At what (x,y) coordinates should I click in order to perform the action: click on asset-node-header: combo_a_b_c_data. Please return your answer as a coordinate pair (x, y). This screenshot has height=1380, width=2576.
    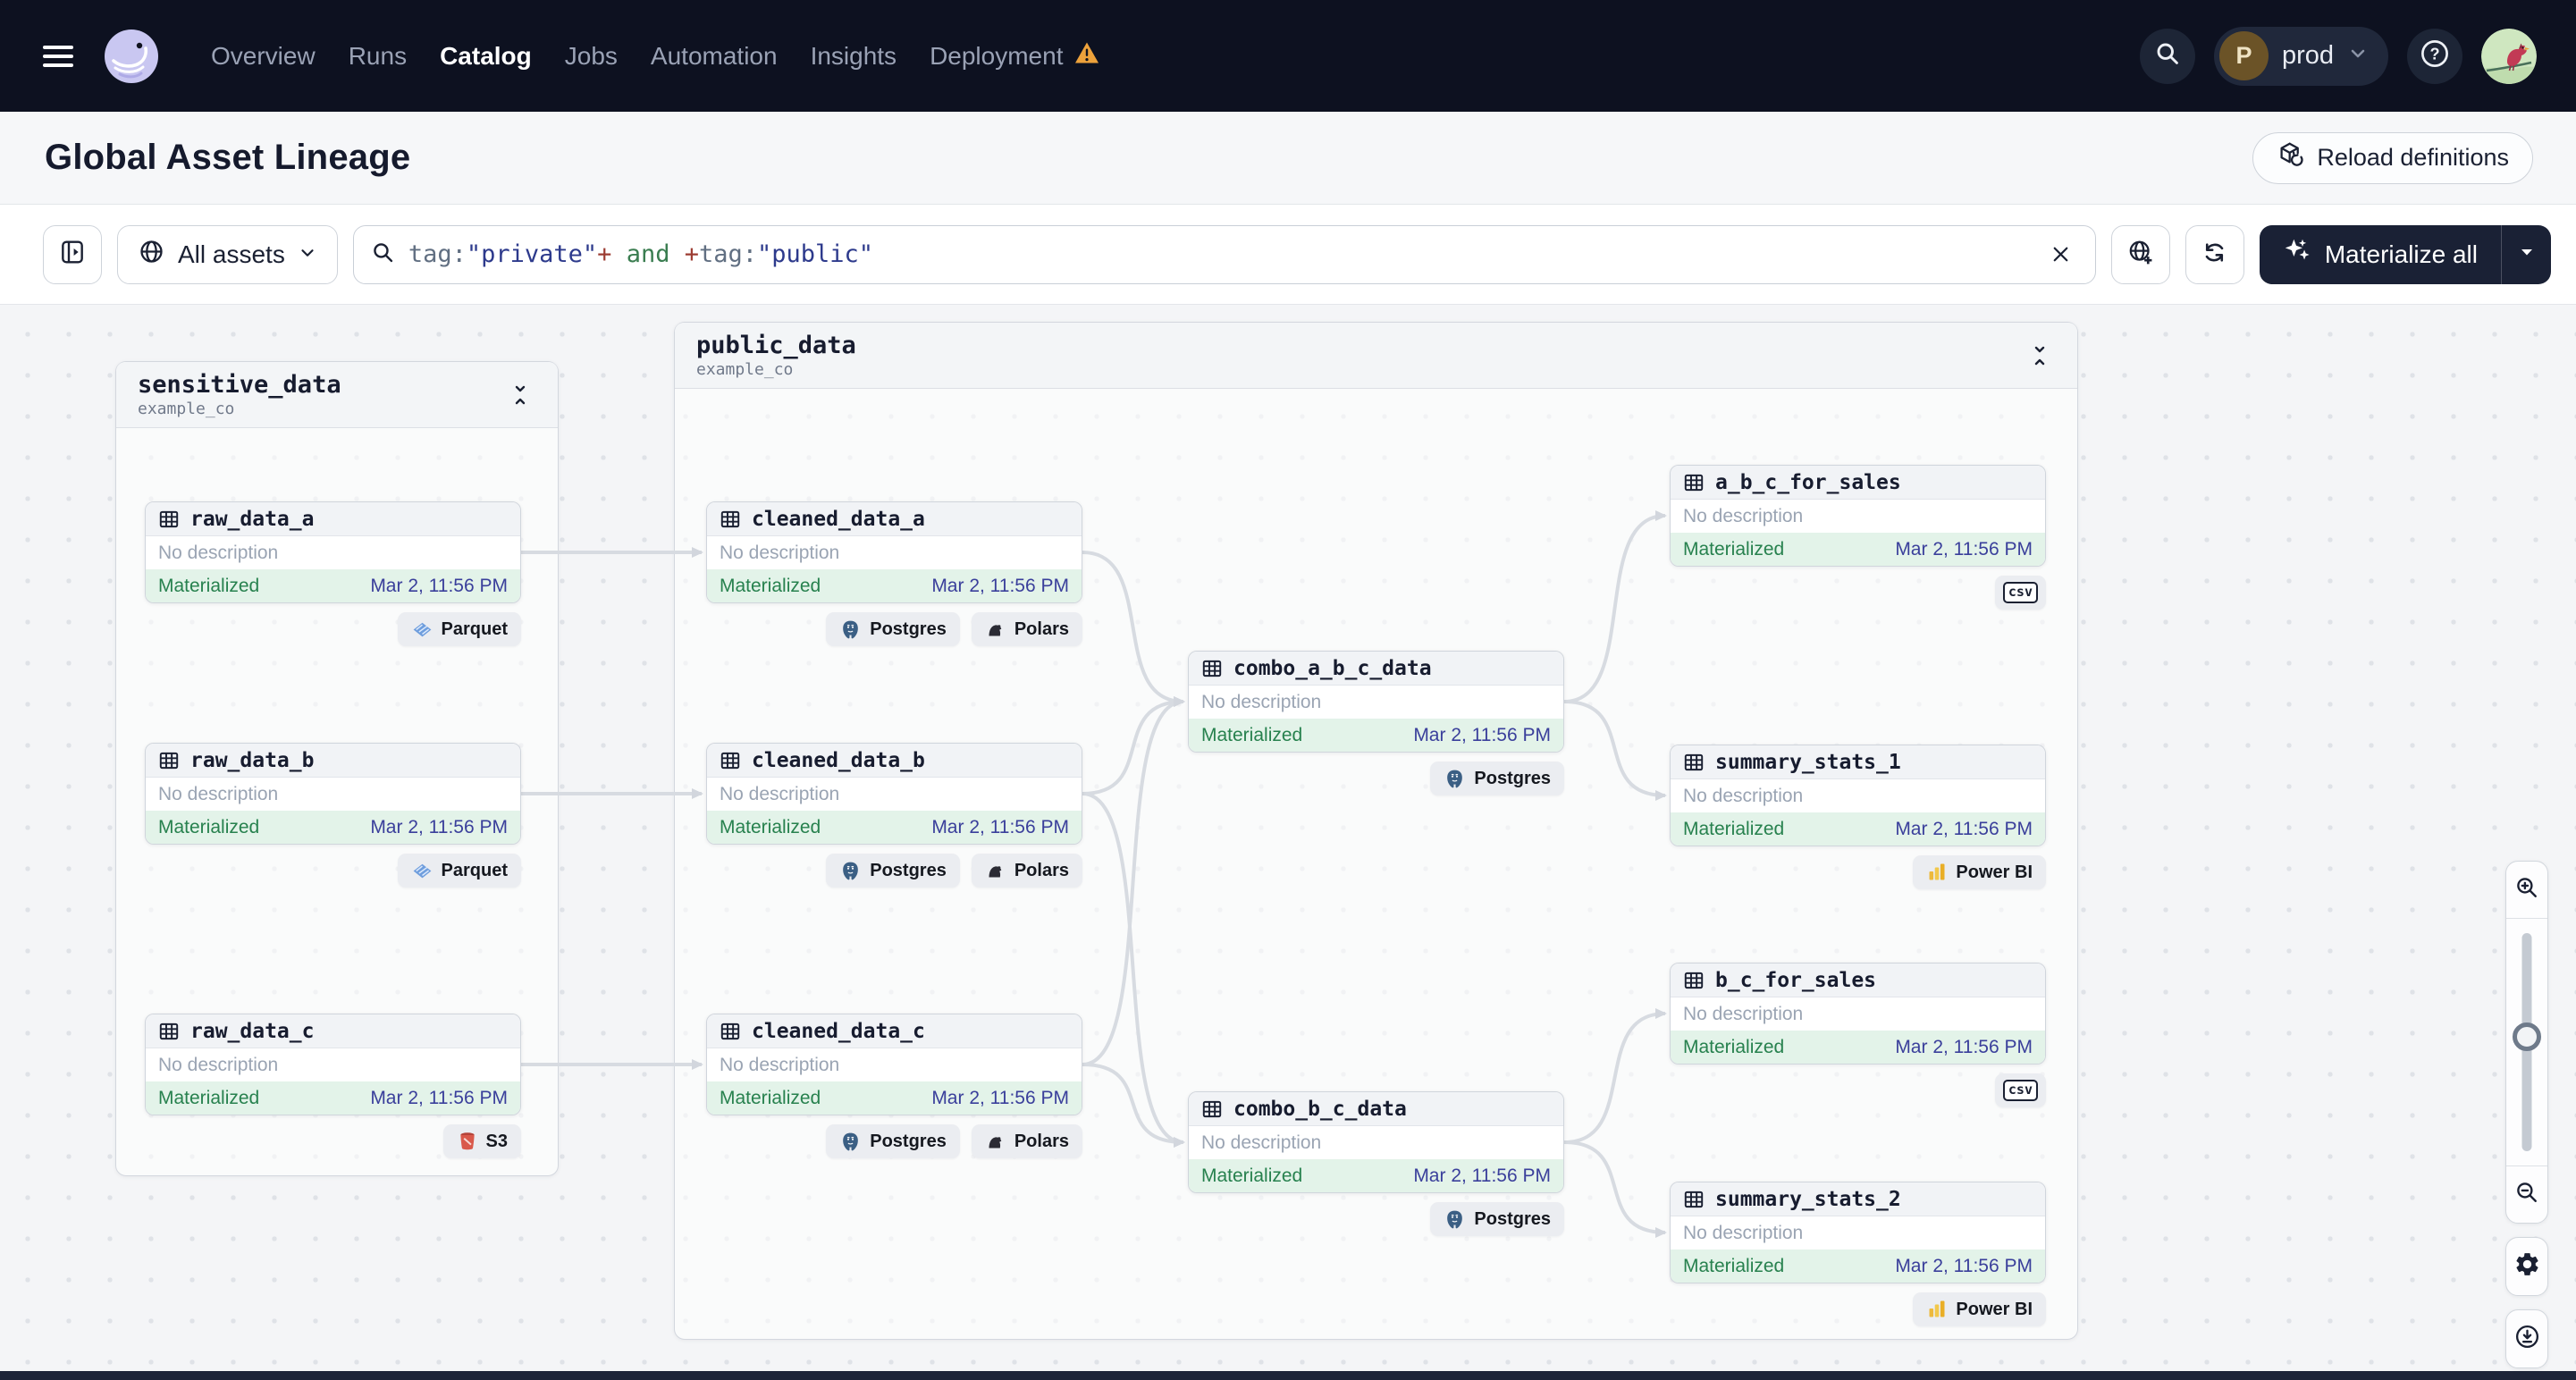
    Looking at the image, I should click on (1376, 669).